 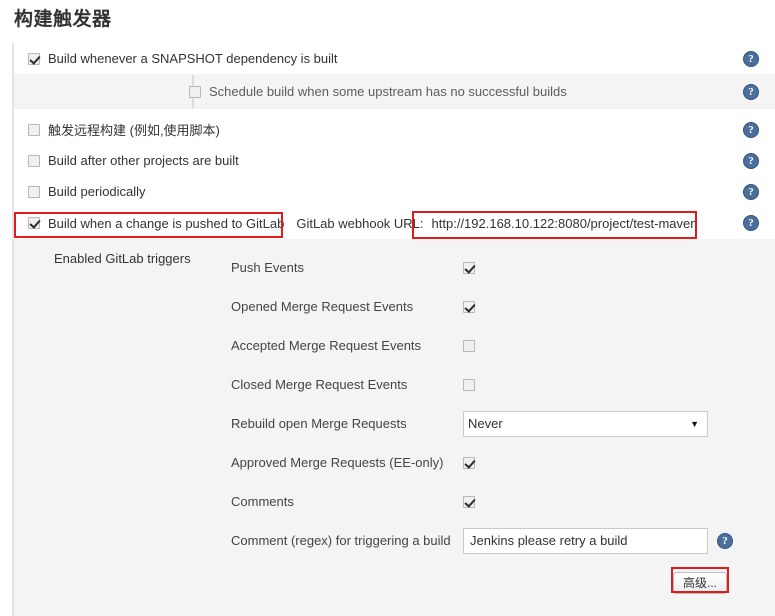 I want to click on checkbox-push-events, so click(x=469, y=267).